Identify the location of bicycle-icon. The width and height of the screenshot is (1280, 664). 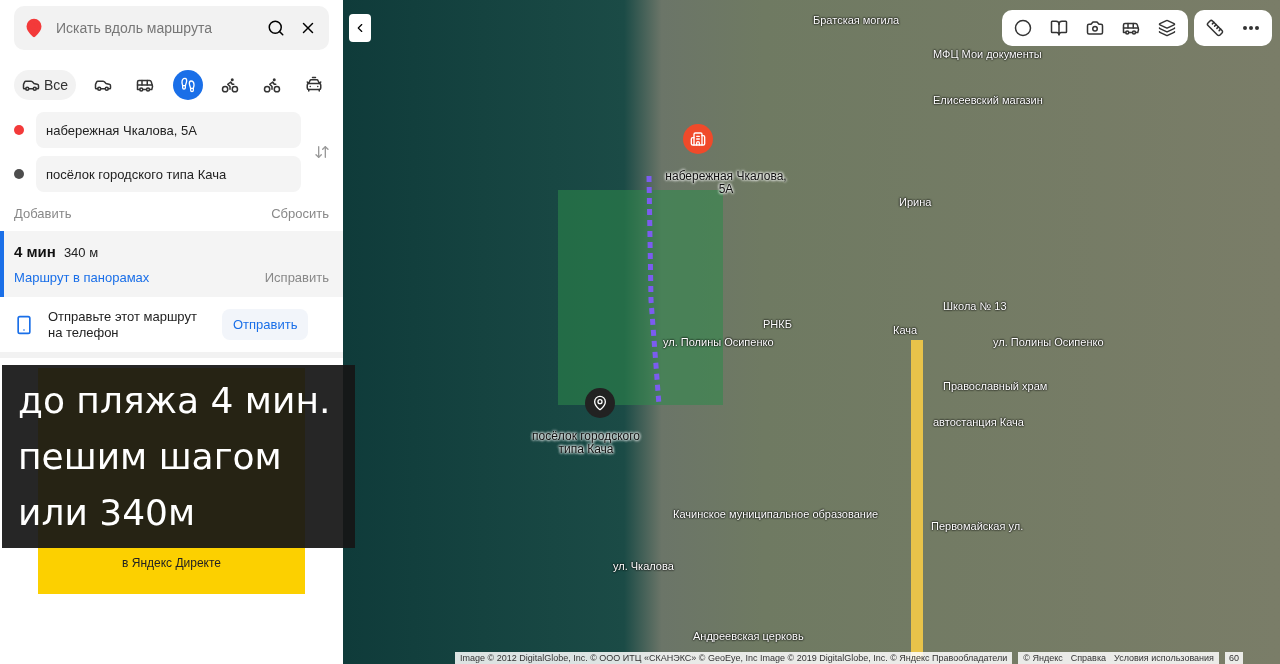
(229, 85).